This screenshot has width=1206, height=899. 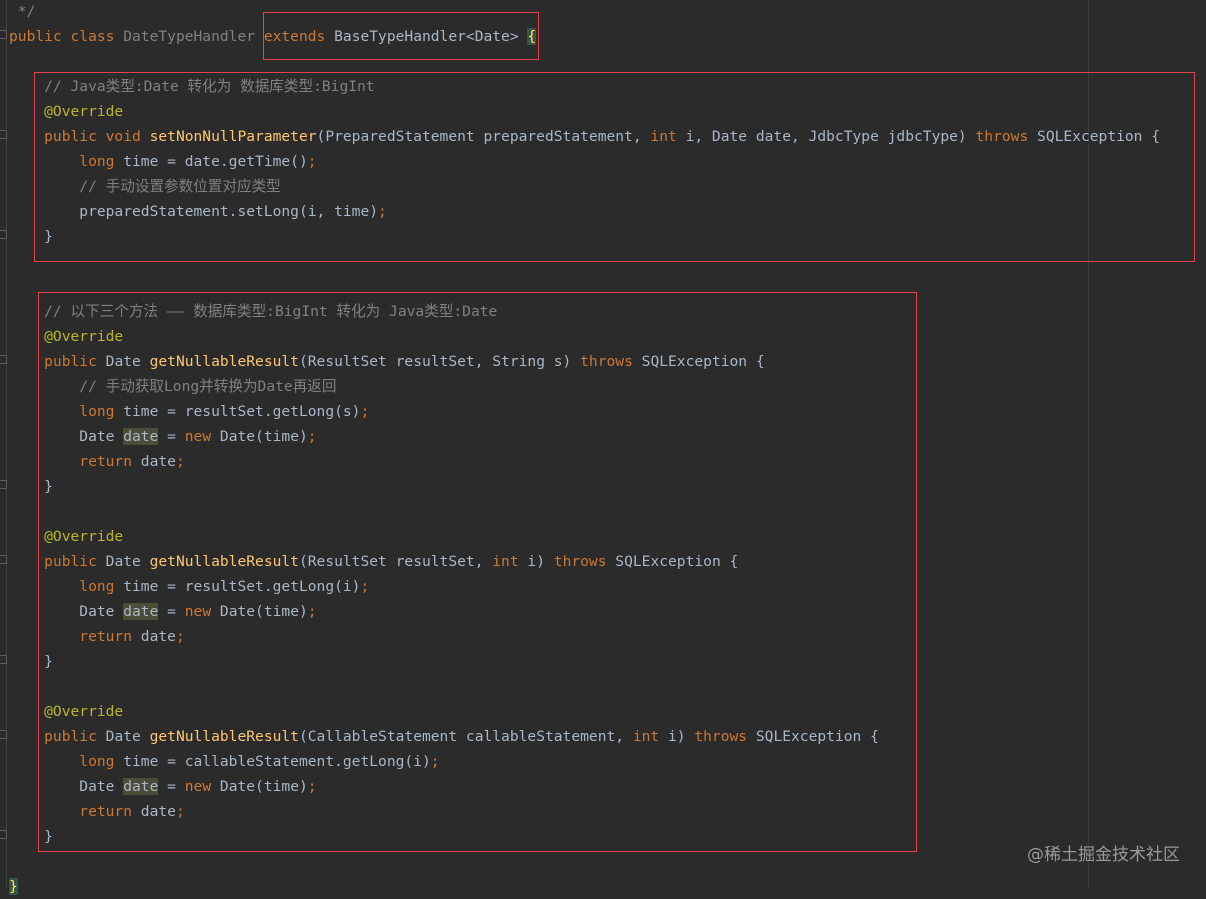 I want to click on code-token: preparedStatement.setLong(i, time), so click(x=194, y=211).